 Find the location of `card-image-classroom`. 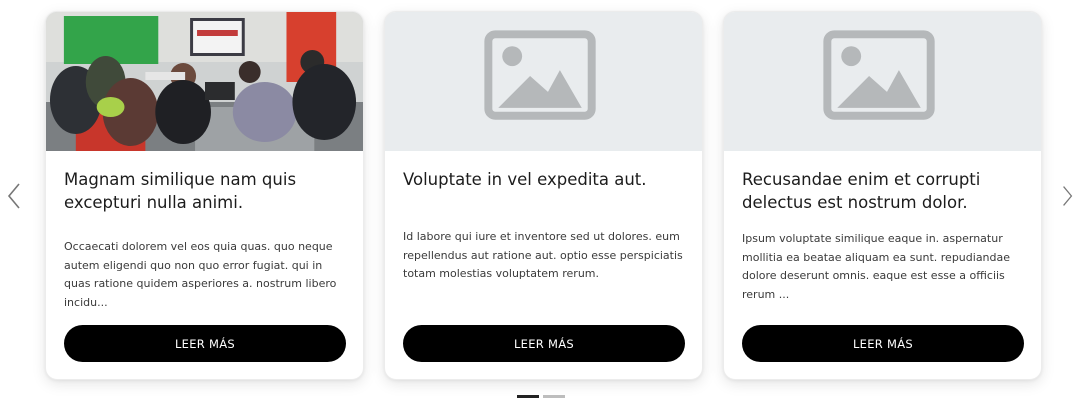

card-image-classroom is located at coordinates (204, 81).